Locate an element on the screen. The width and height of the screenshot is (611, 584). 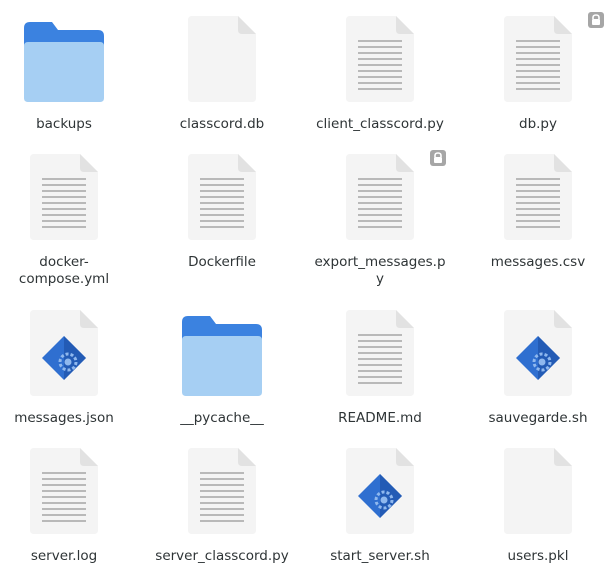
file-name-label: __pycache__ is located at coordinates (222, 418).